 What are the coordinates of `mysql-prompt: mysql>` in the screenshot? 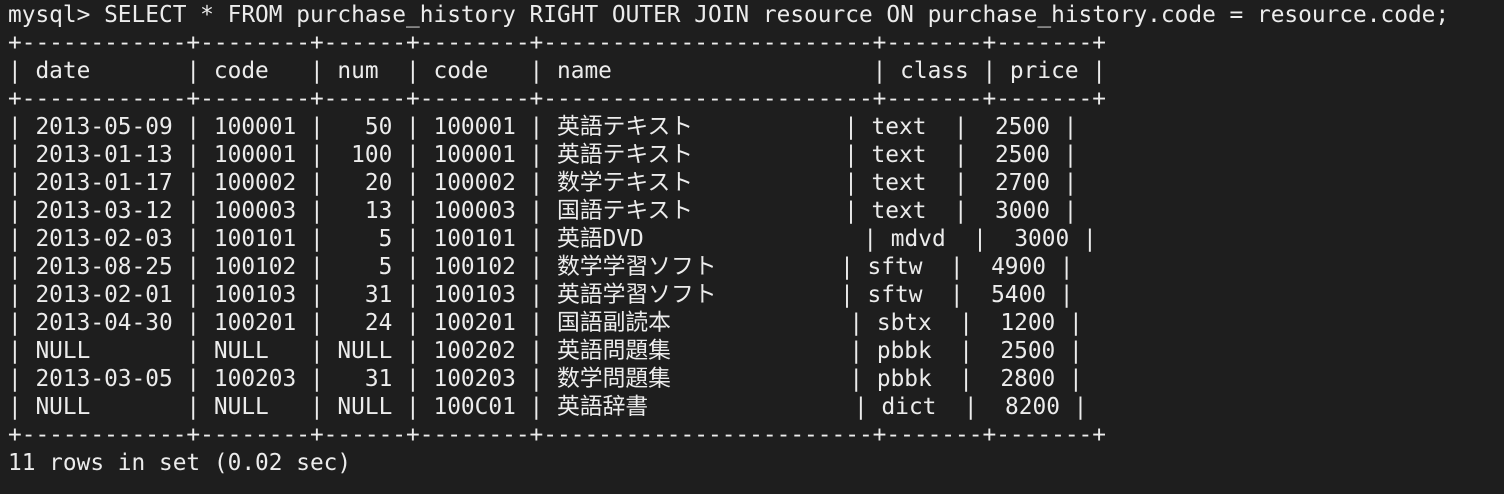 It's located at (56, 15).